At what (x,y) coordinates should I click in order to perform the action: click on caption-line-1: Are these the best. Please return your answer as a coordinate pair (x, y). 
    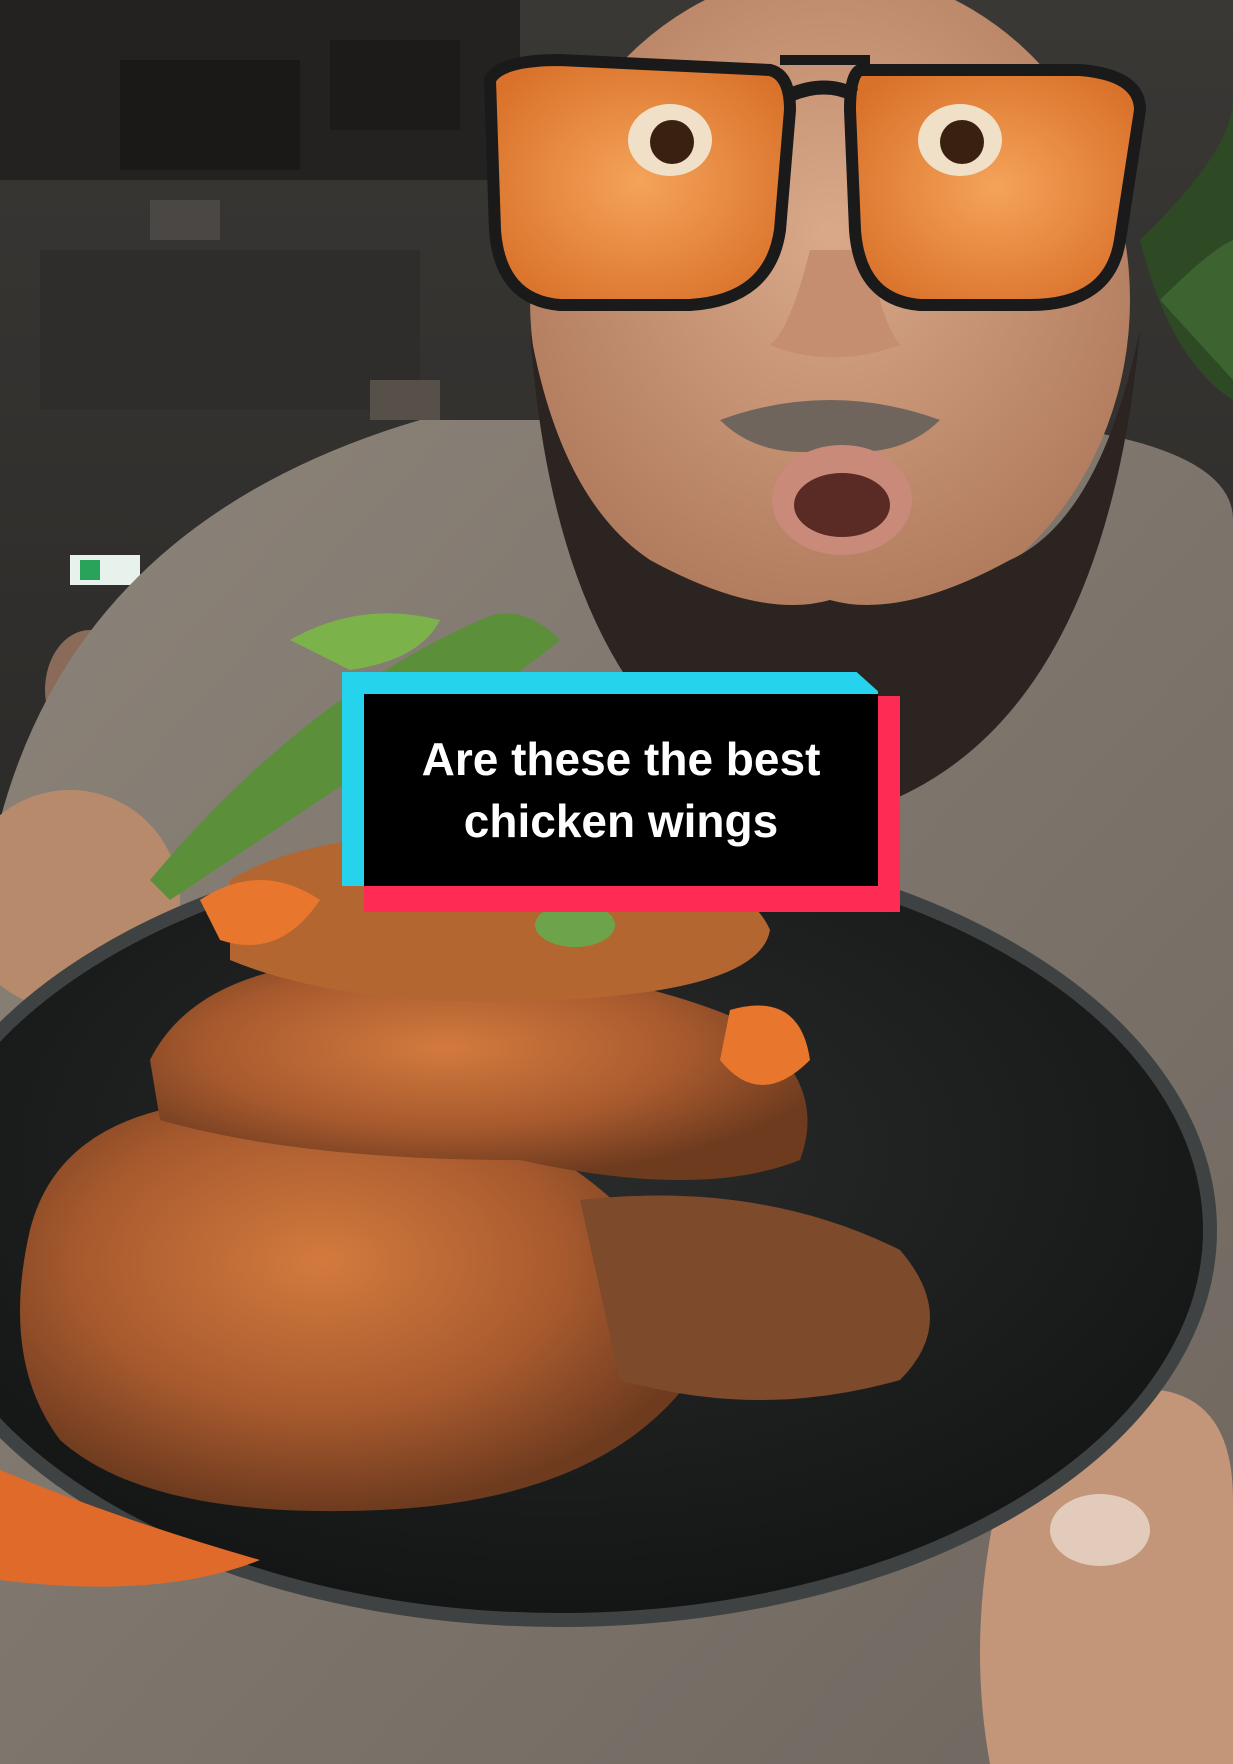
    Looking at the image, I should click on (621, 759).